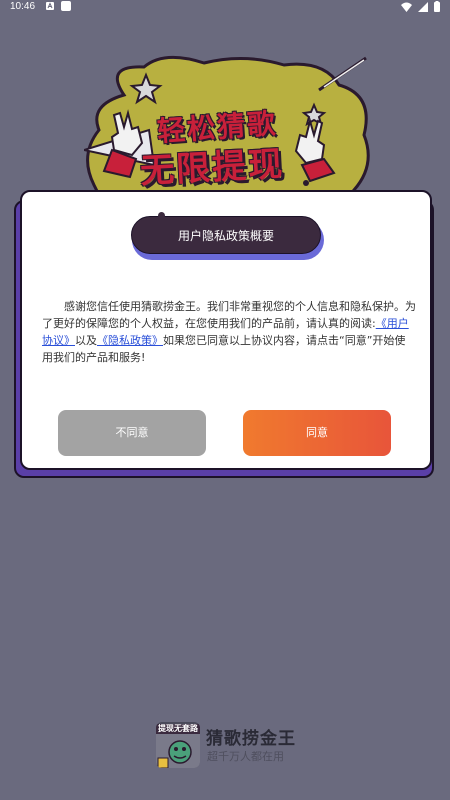  What do you see at coordinates (251, 739) in the screenshot?
I see `app-name: 猜歌捞金王` at bounding box center [251, 739].